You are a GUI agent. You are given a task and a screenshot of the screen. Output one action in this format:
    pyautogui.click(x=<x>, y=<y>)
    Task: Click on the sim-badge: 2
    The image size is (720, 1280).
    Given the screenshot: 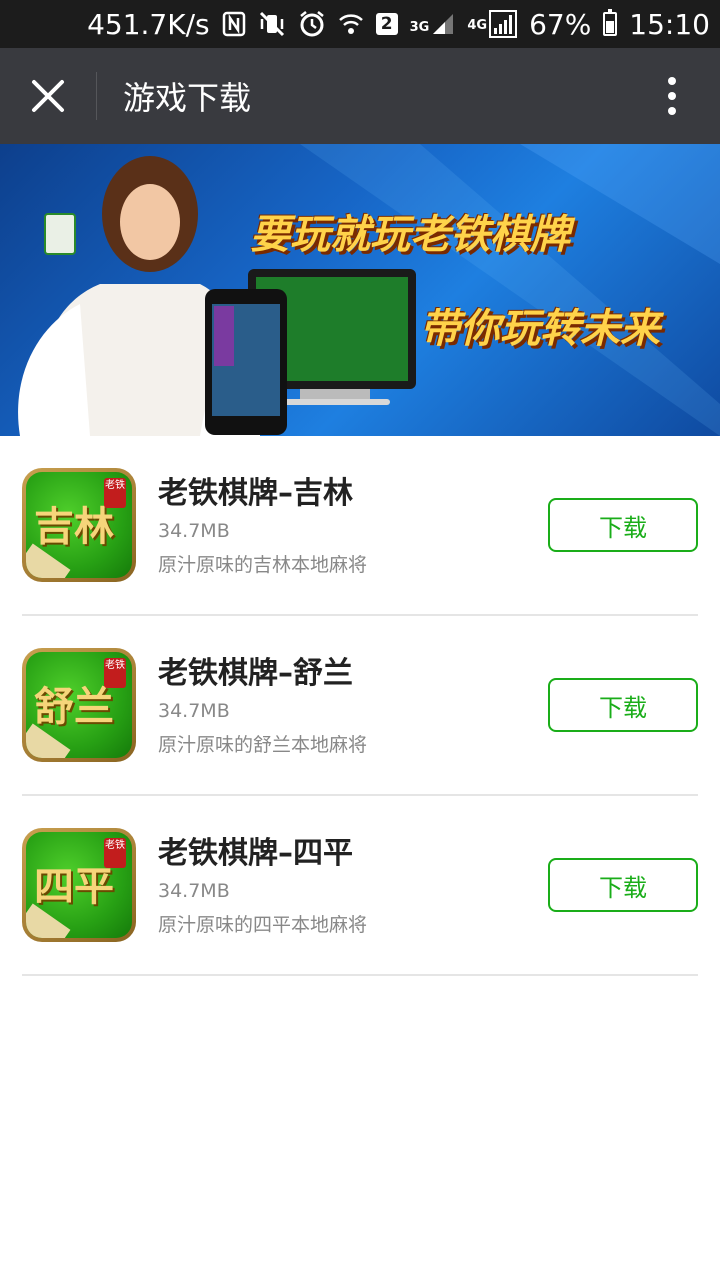 What is the action you would take?
    pyautogui.click(x=386, y=24)
    